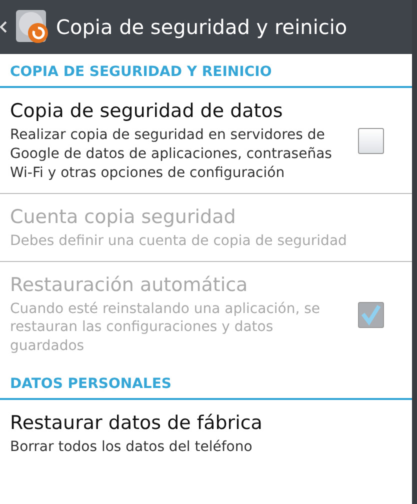 This screenshot has height=504, width=417. Describe the element at coordinates (206, 71) in the screenshot. I see `section-header: COPIA DE SEGURIDAD Y REINICIO` at that location.